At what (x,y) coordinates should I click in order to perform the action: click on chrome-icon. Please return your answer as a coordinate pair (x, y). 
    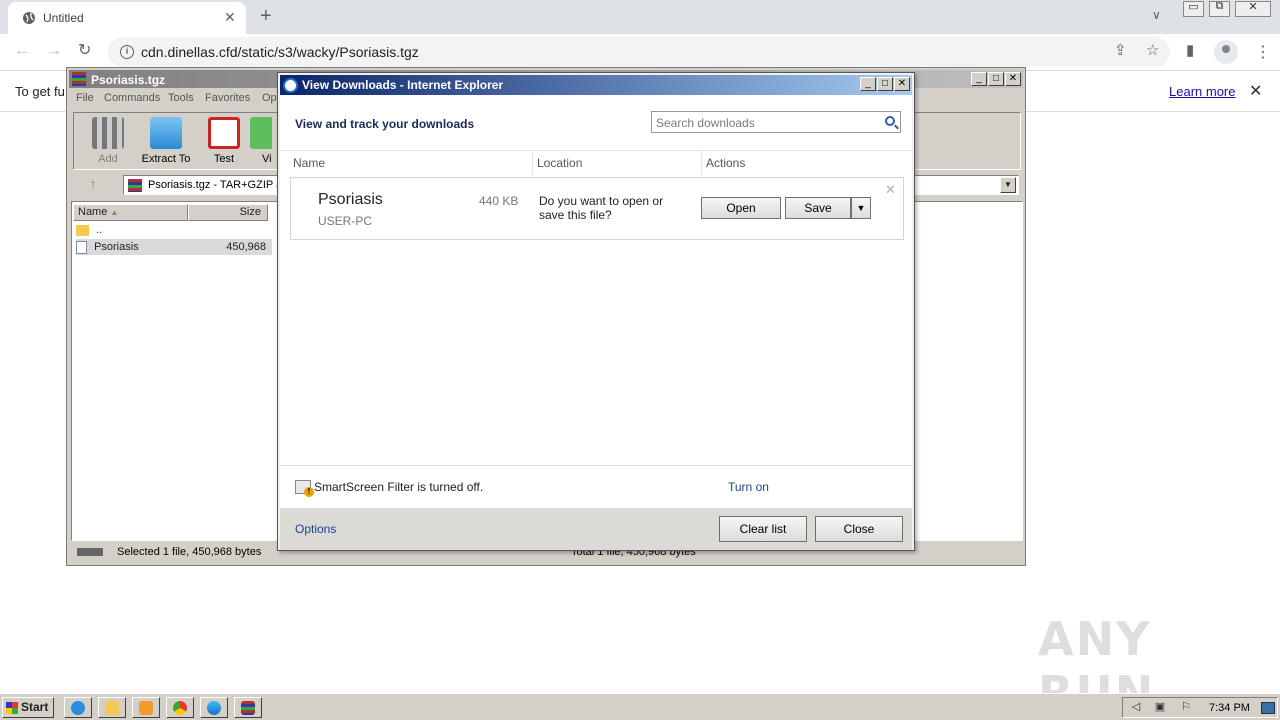
    Looking at the image, I should click on (180, 708).